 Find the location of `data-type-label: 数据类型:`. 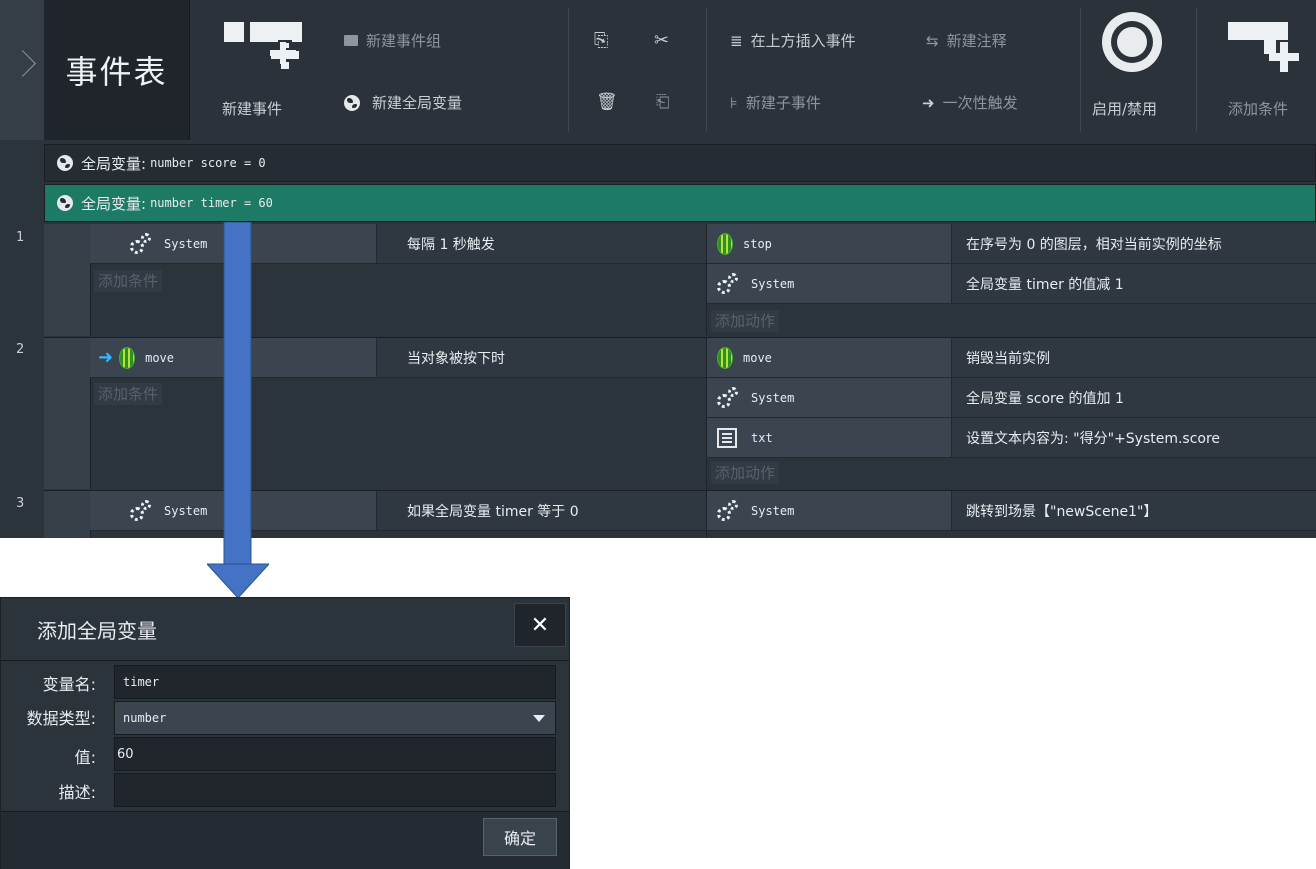

data-type-label: 数据类型: is located at coordinates (61, 718).